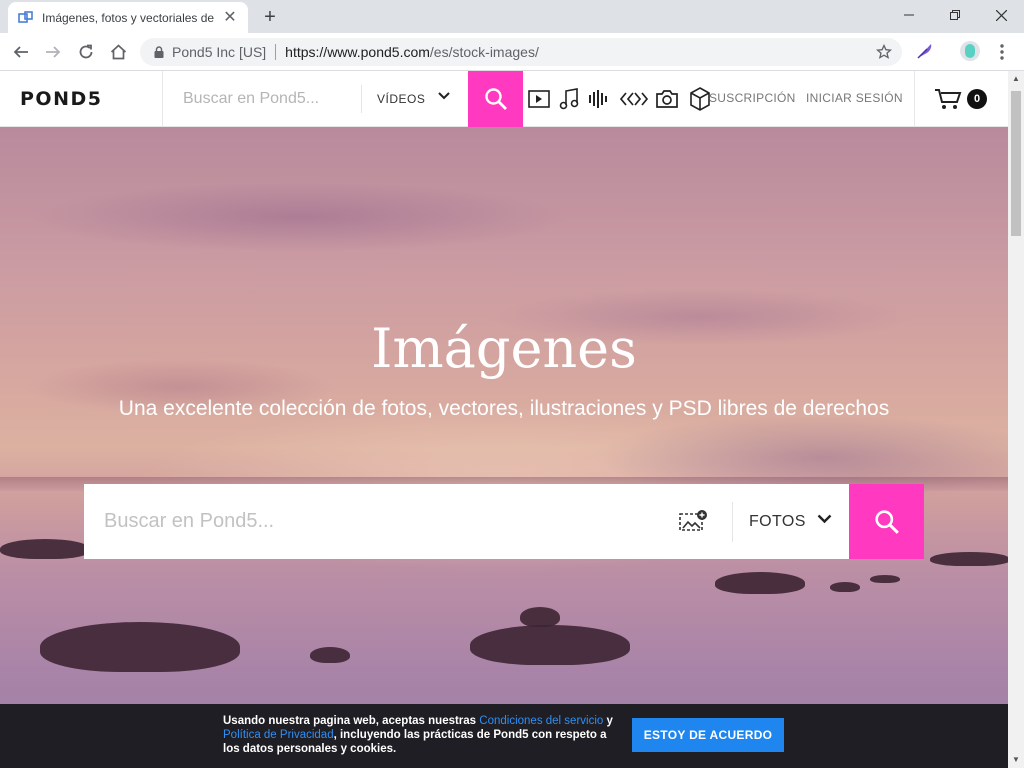 The height and width of the screenshot is (768, 1024). What do you see at coordinates (693, 521) in the screenshot?
I see `image-search-icon` at bounding box center [693, 521].